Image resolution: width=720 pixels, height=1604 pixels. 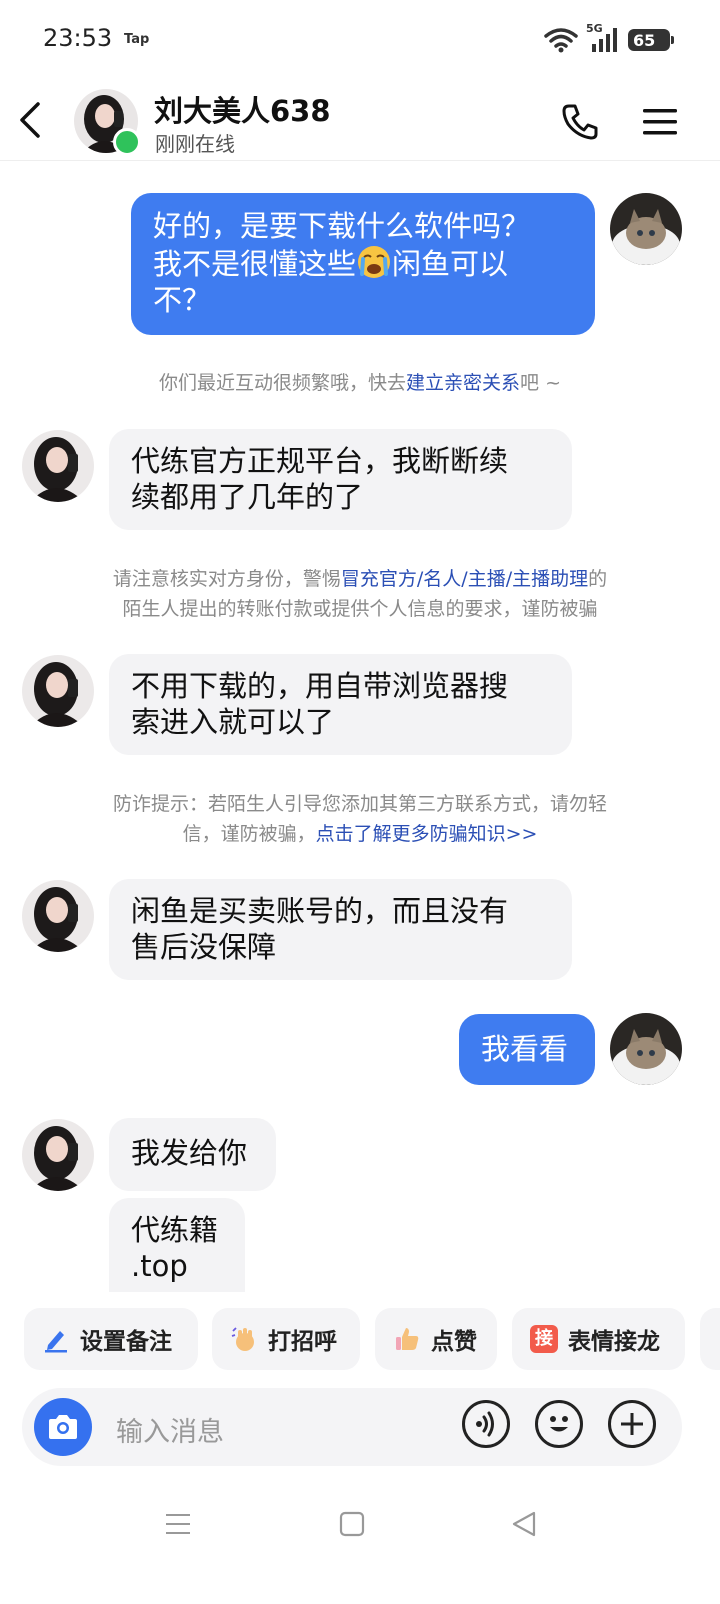 I want to click on hamburger-menu-icon, so click(x=660, y=122).